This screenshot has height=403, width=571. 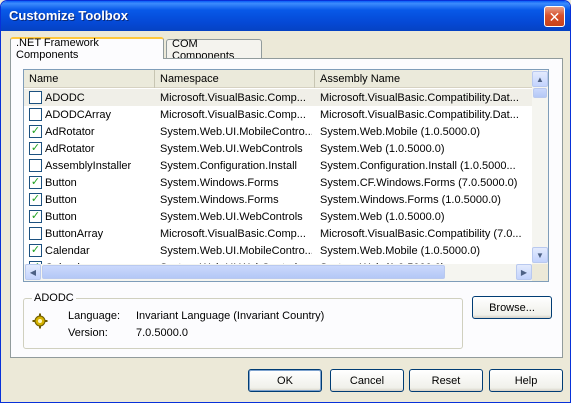 I want to click on button-label: Help, so click(x=526, y=380).